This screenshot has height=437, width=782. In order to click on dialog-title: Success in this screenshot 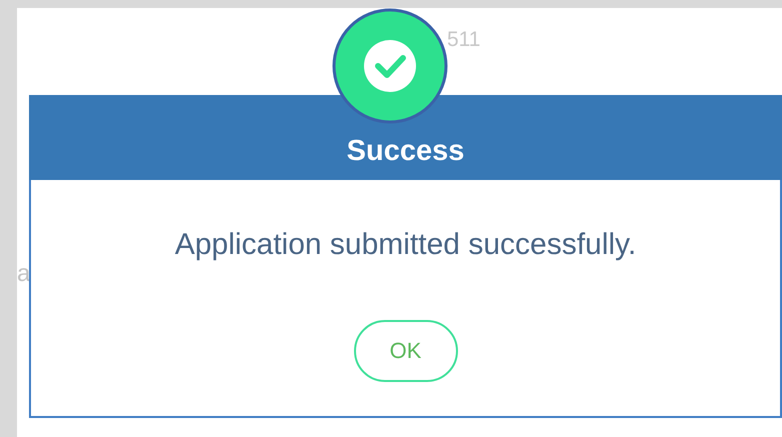, I will do `click(405, 151)`.